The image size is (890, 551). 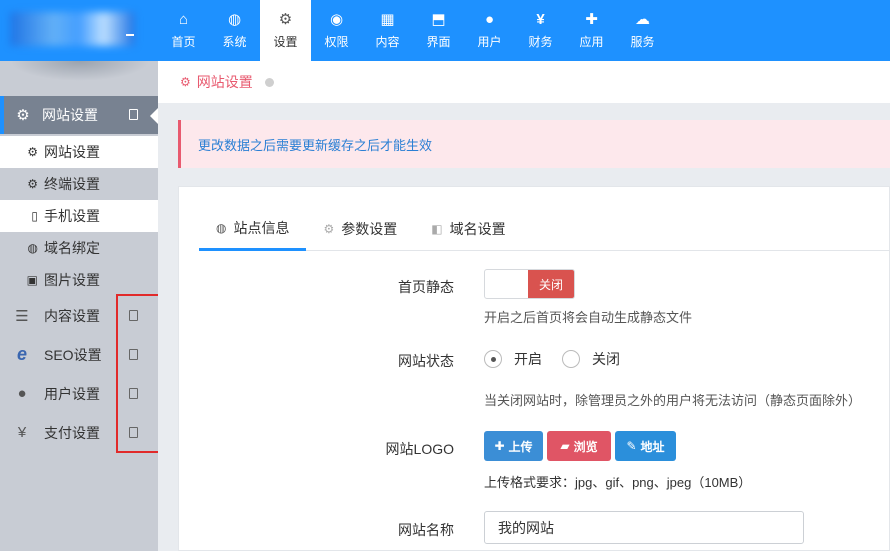 I want to click on sidebar-subitem-label: 网站设置, so click(x=72, y=152).